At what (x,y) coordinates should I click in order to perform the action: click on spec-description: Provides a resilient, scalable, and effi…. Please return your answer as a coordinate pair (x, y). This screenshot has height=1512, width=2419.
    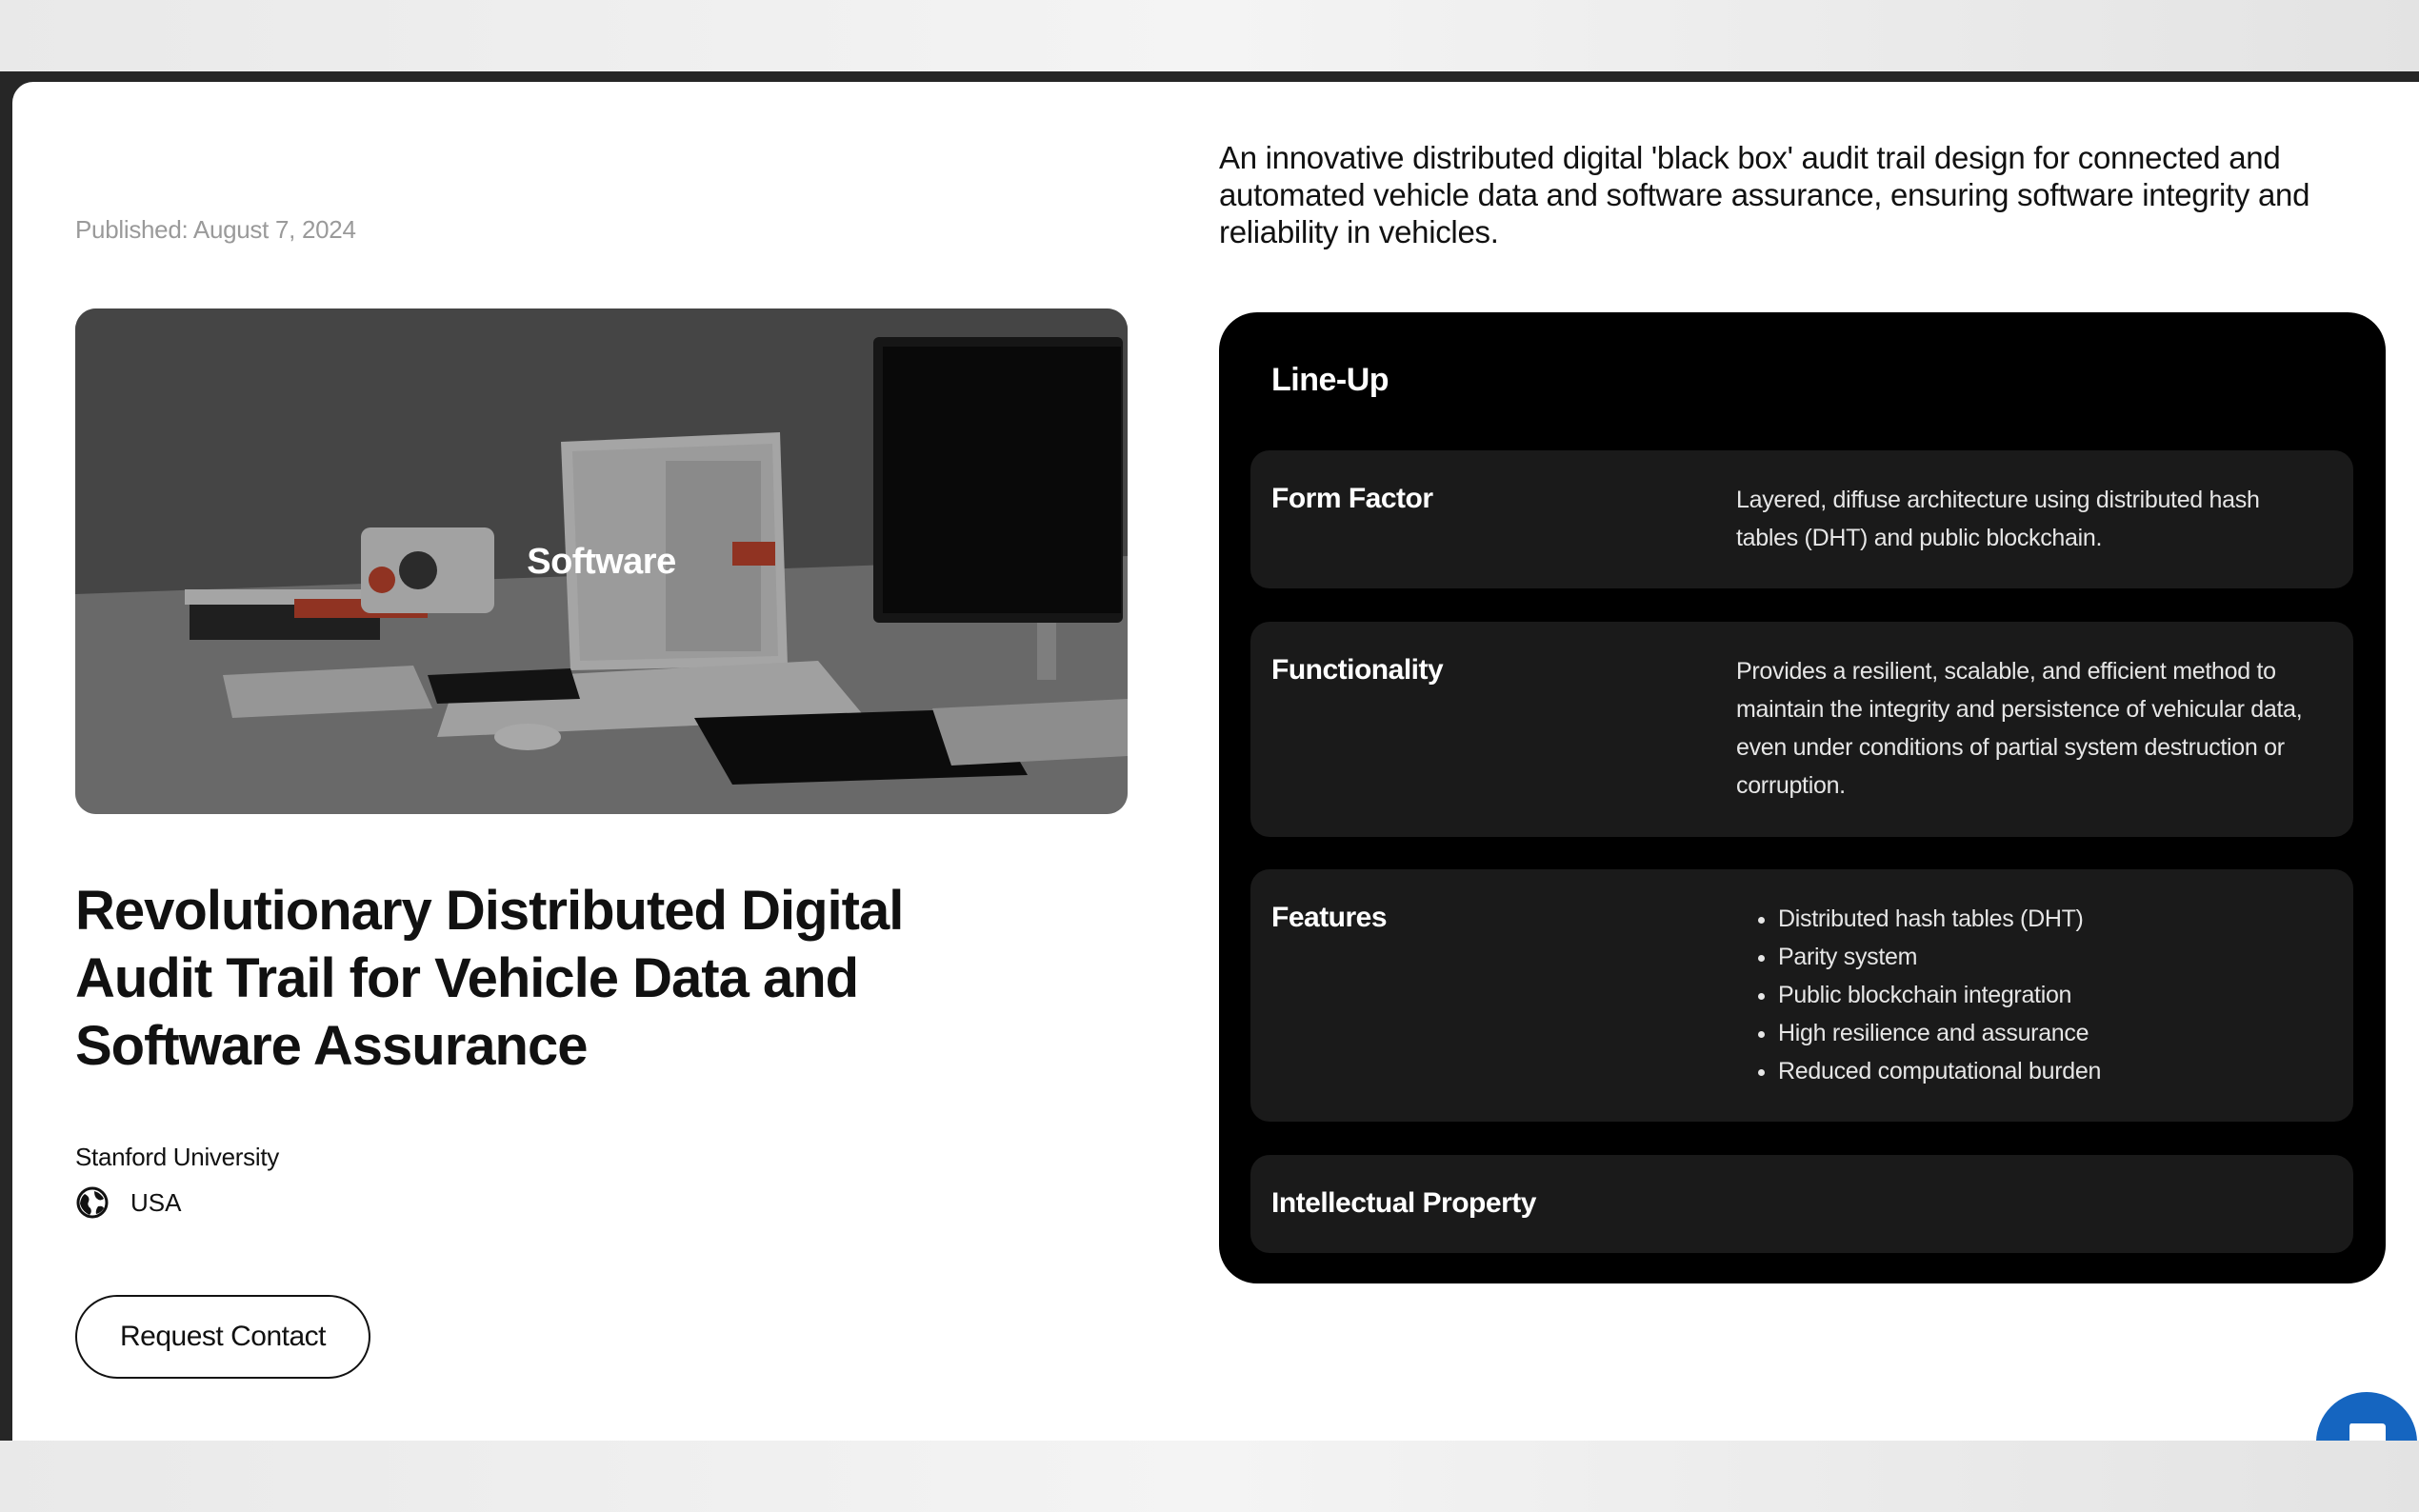
    Looking at the image, I should click on (2020, 728).